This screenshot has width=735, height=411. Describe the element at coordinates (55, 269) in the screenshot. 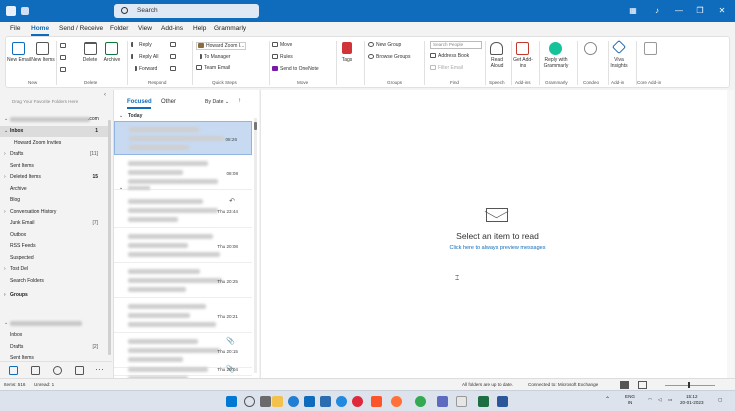

I see `folder-item-tost-del: › Tost Del` at that location.